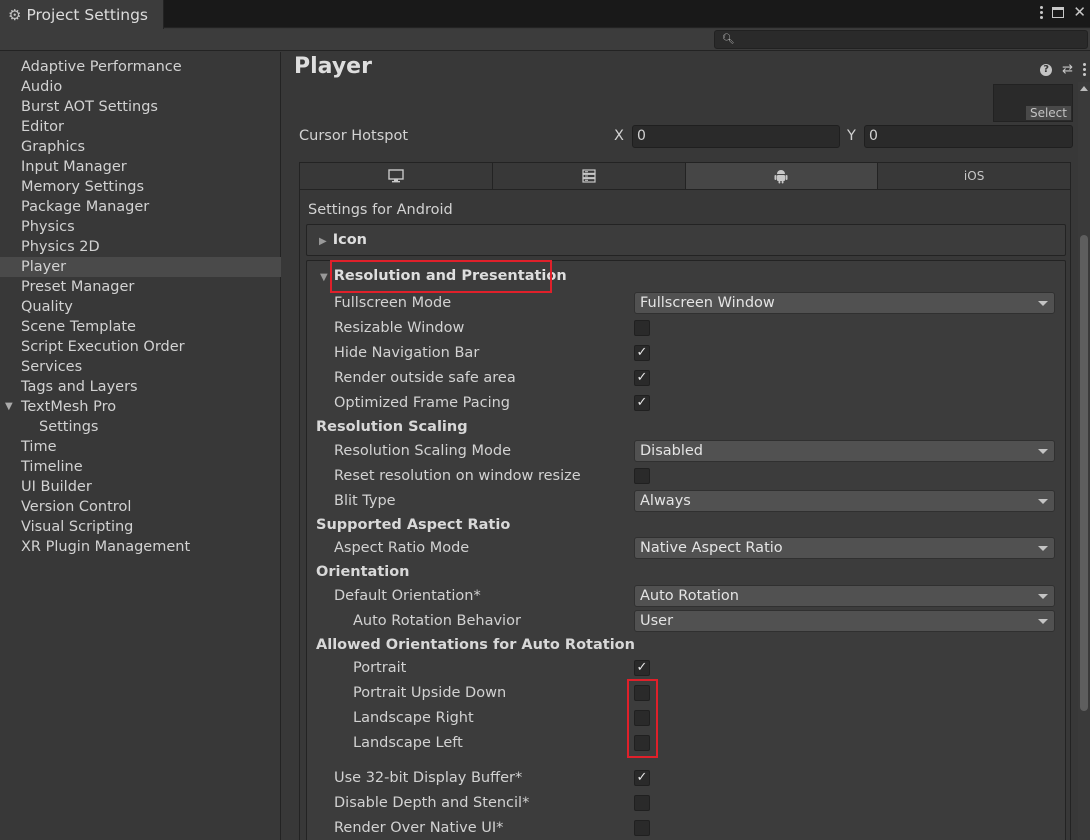 This screenshot has width=1090, height=840. What do you see at coordinates (140, 87) in the screenshot?
I see `sidebar-item-audio: Audio` at bounding box center [140, 87].